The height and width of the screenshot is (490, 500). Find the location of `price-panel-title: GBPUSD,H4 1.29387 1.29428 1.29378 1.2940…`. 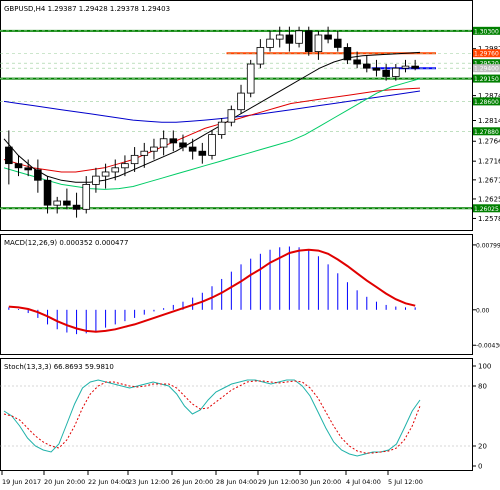

price-panel-title: GBPUSD,H4 1.29387 1.29428 1.29378 1.2940… is located at coordinates (87, 9).